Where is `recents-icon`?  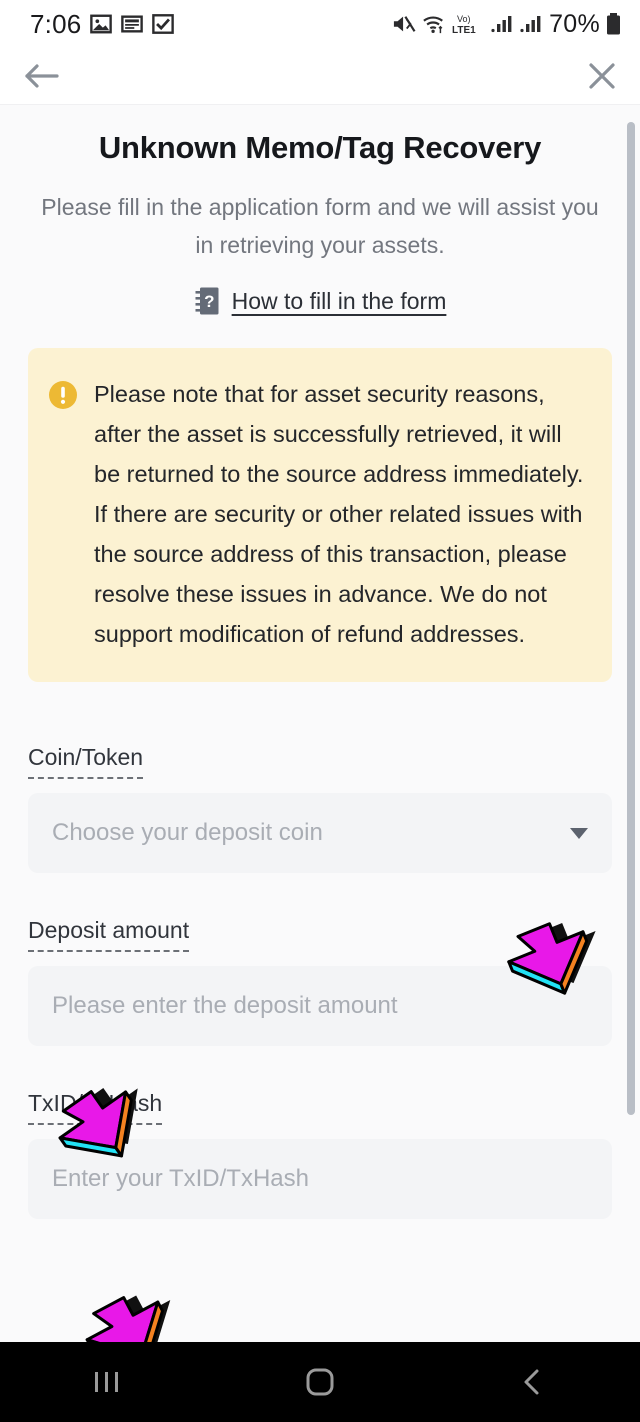
recents-icon is located at coordinates (106, 1382).